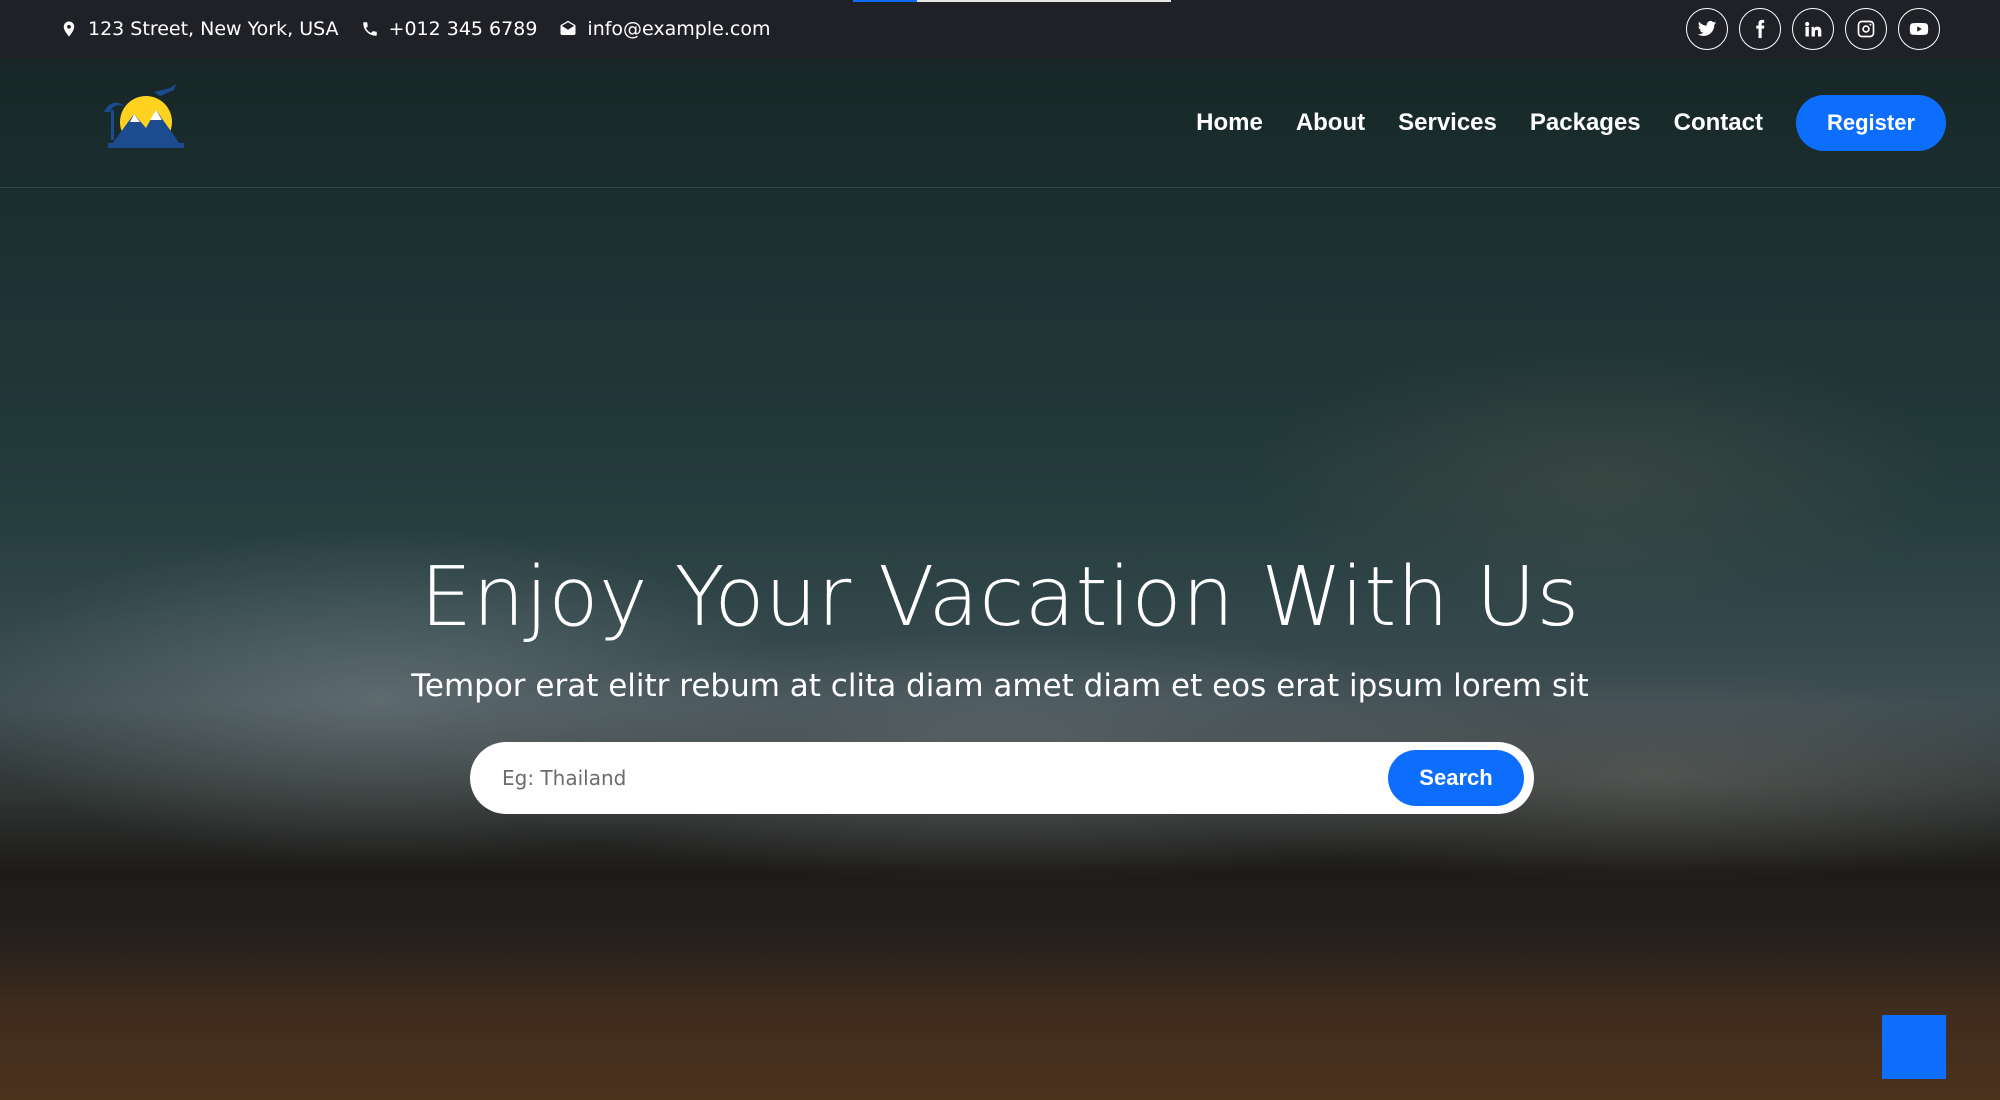  What do you see at coordinates (1012, 1) in the screenshot?
I see `page-progress-bar` at bounding box center [1012, 1].